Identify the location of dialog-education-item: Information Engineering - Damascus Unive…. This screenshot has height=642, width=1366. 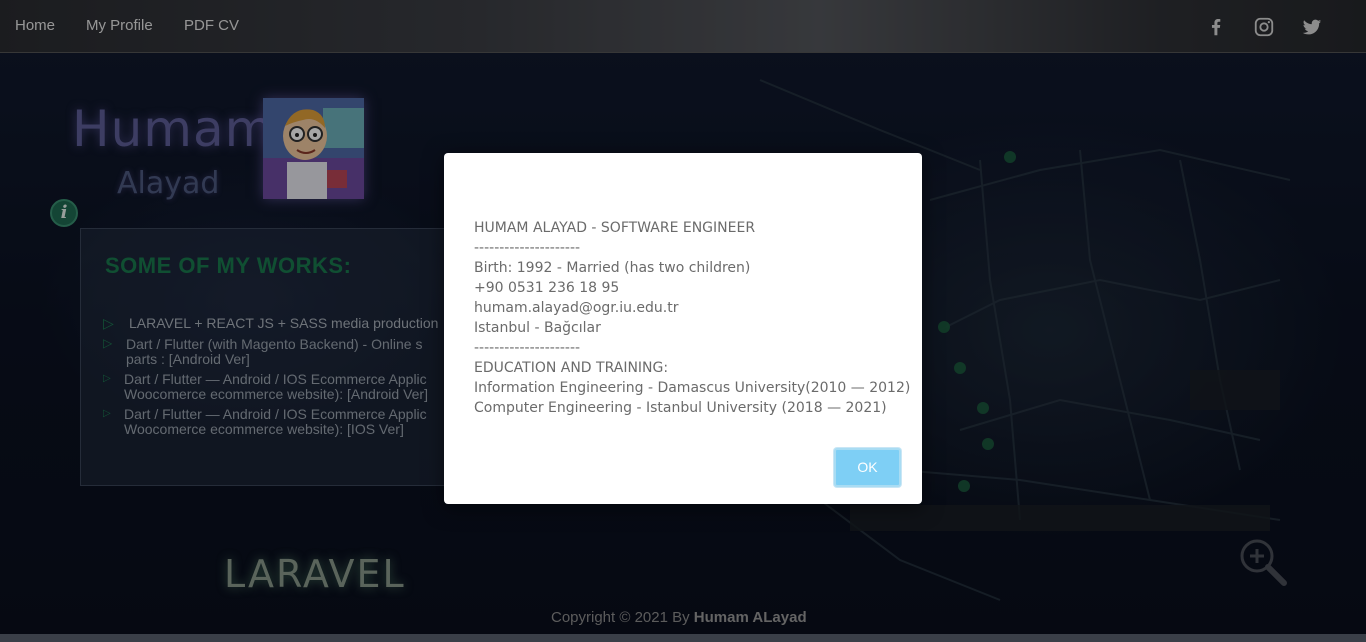
(692, 388).